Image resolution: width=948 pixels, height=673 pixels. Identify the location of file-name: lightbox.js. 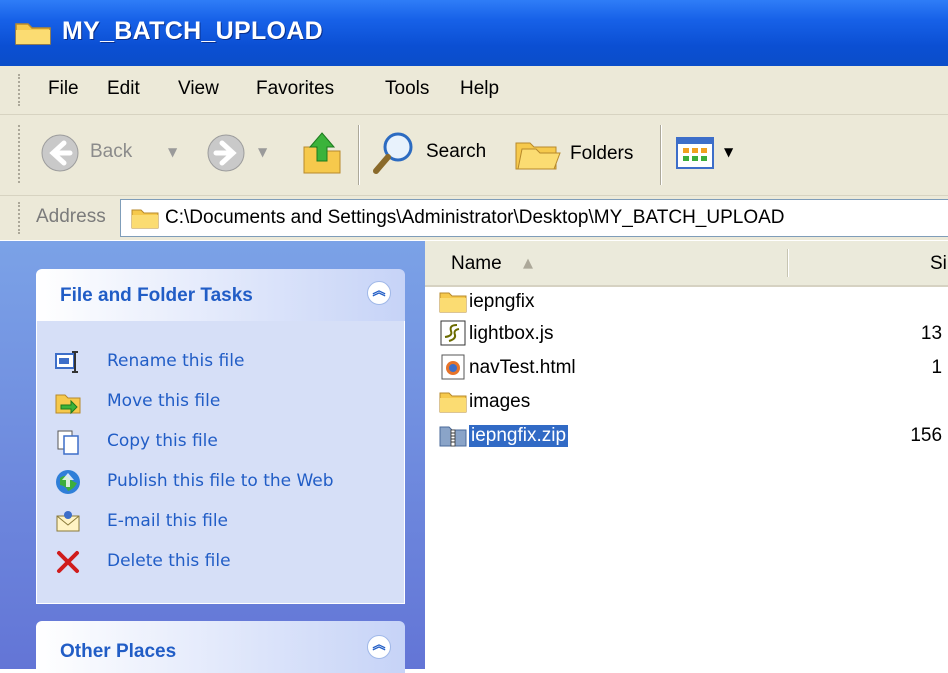
(511, 333).